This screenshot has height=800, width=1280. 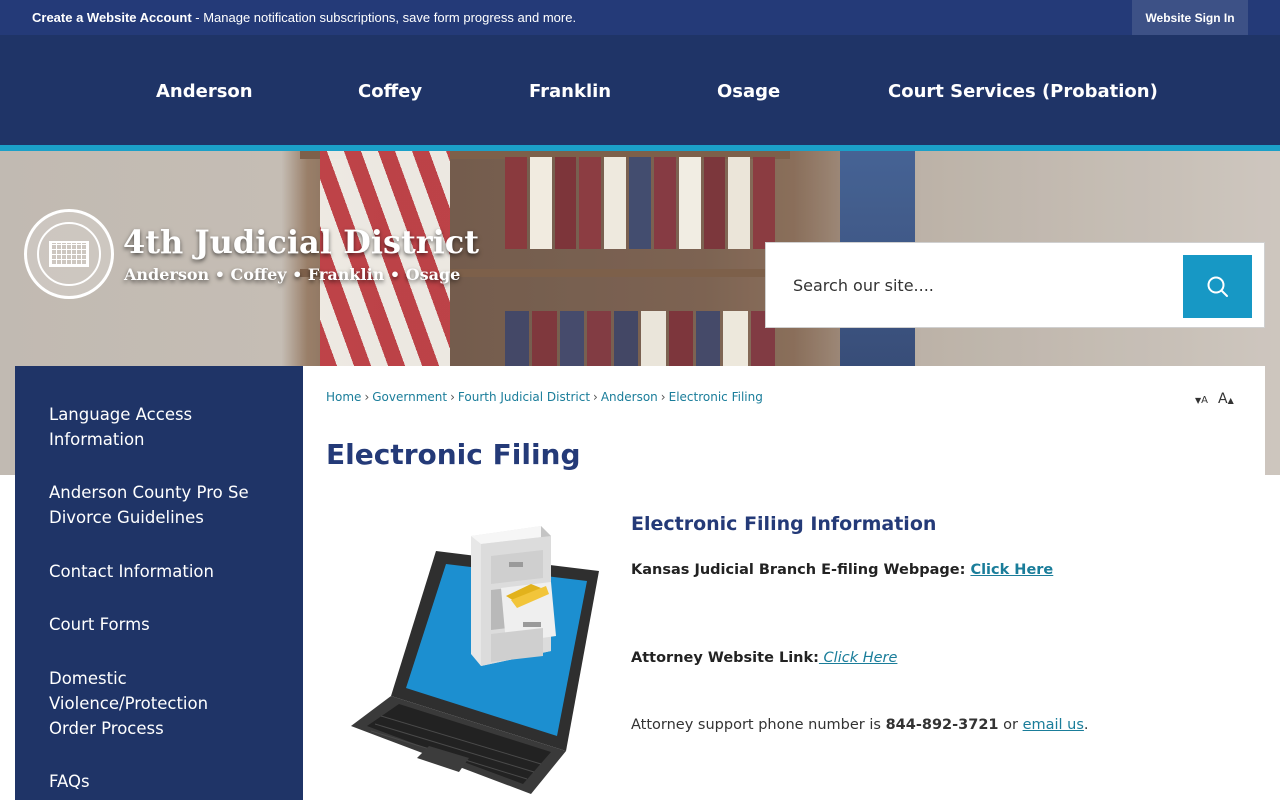 What do you see at coordinates (169, 624) in the screenshot?
I see `sidebar-item-court-forms: Court Forms` at bounding box center [169, 624].